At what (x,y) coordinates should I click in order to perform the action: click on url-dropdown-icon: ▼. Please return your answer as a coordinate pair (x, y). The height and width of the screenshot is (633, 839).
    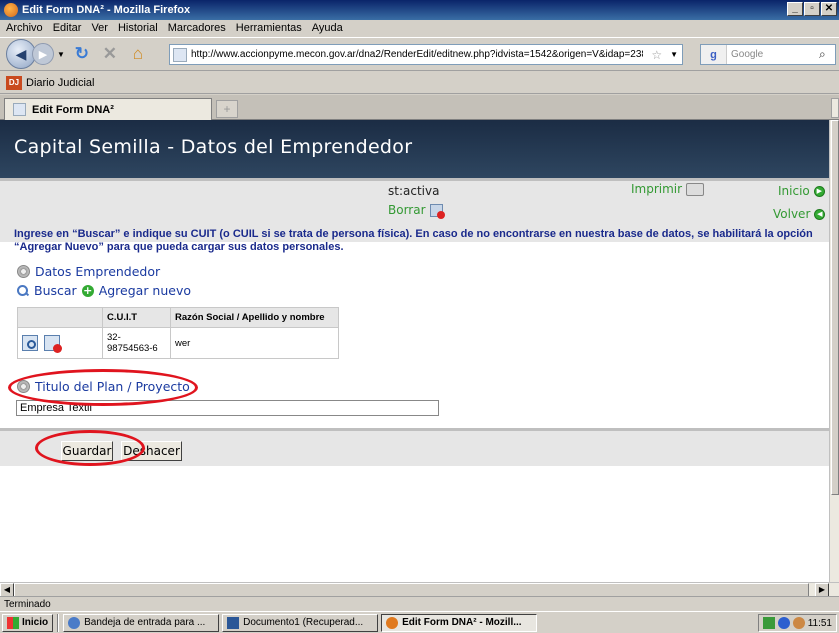
    Looking at the image, I should click on (674, 54).